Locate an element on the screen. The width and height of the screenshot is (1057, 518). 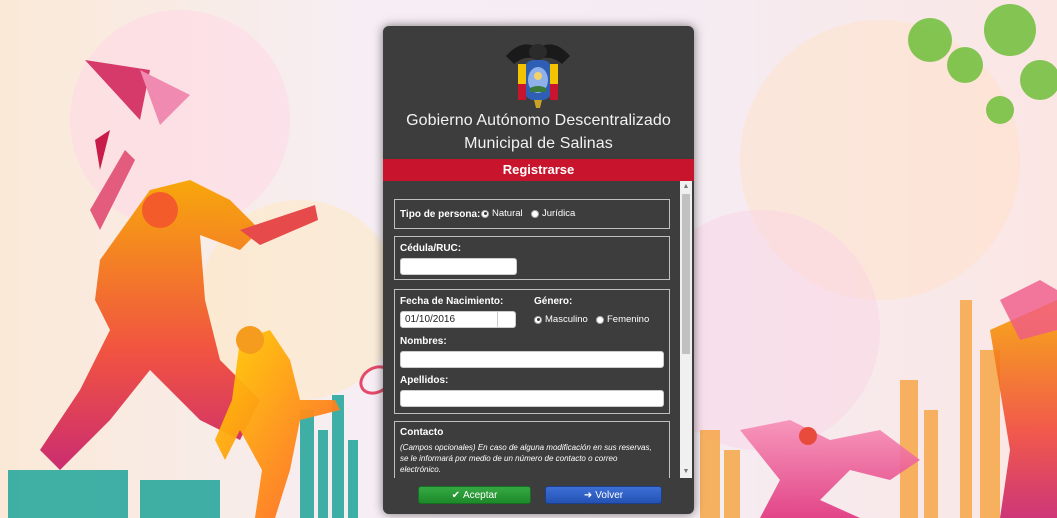
radio-masculino-label: Masculino is located at coordinates (566, 319).